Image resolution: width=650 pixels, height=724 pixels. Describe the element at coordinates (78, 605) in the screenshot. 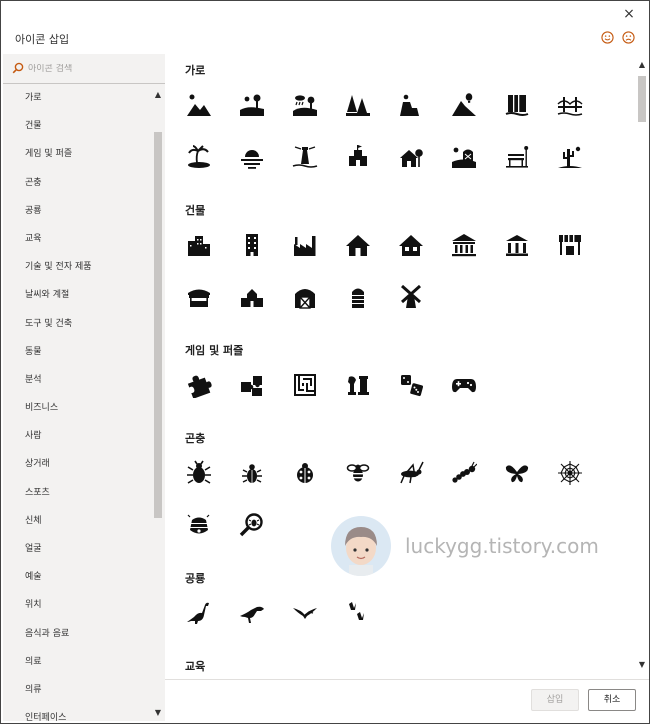

I see `category-item: 위치` at that location.